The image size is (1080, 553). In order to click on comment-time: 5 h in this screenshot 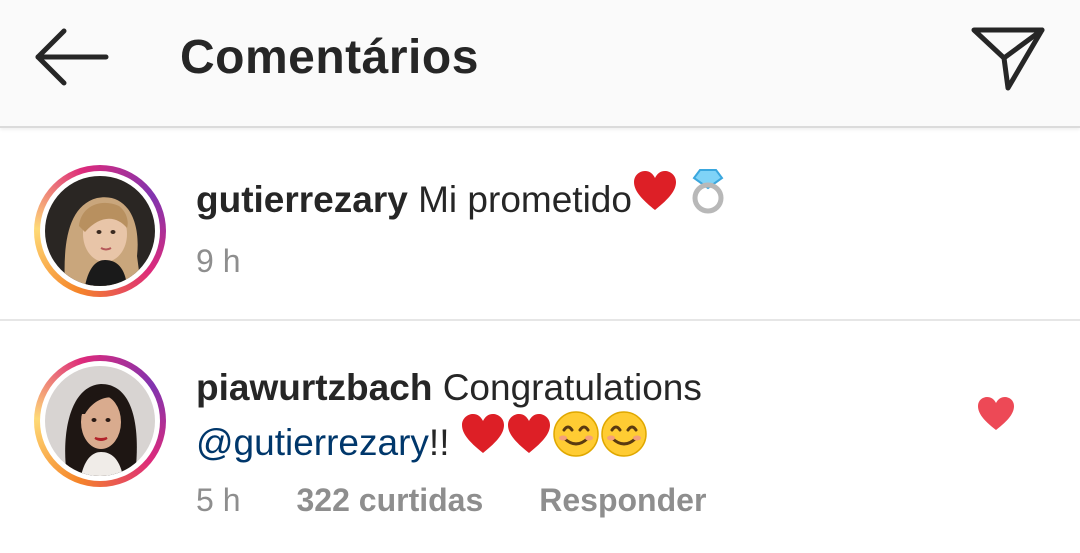, I will do `click(218, 500)`.